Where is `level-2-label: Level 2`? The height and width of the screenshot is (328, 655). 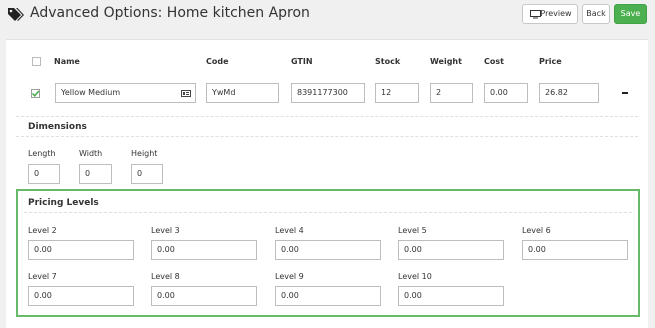 level-2-label: Level 2 is located at coordinates (42, 230).